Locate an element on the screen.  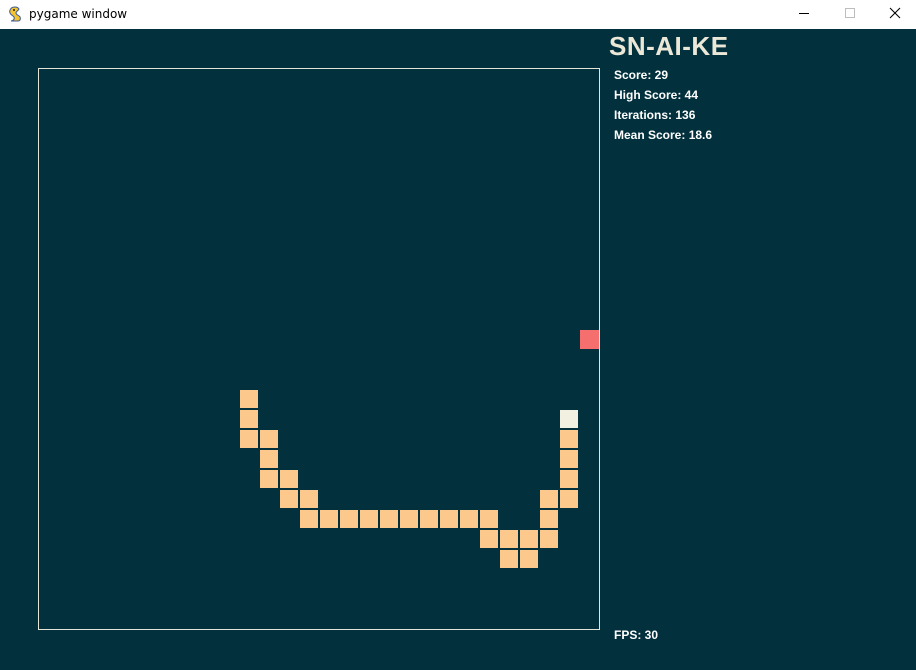
maximize-icon is located at coordinates (850, 15).